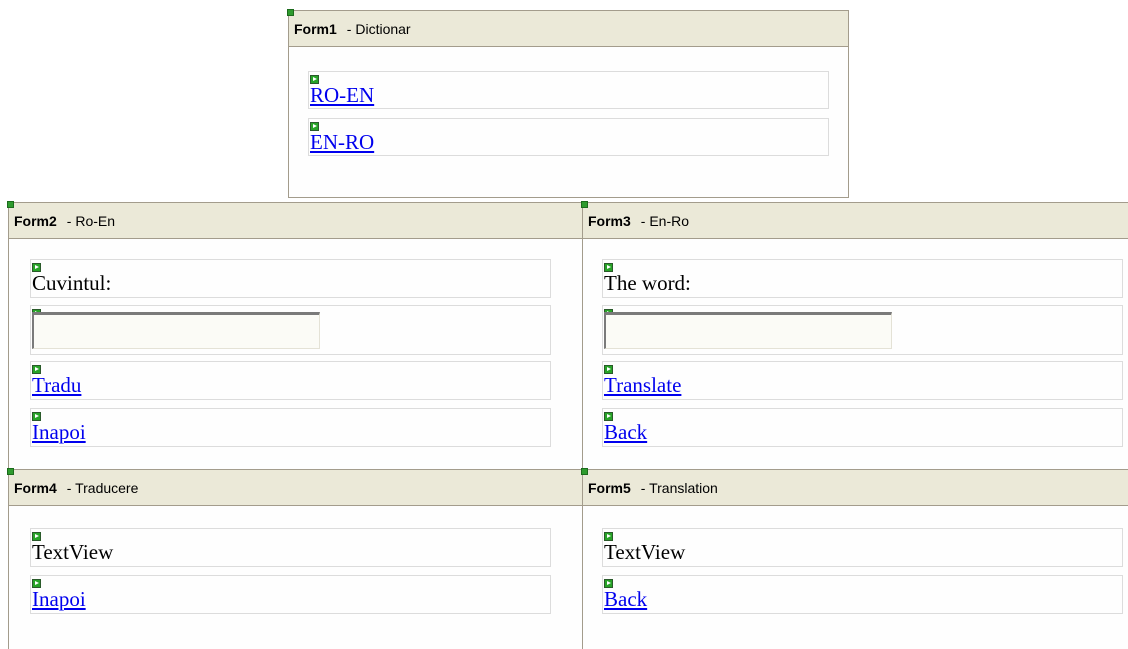  Describe the element at coordinates (609, 487) in the screenshot. I see `form-name: Form5` at that location.